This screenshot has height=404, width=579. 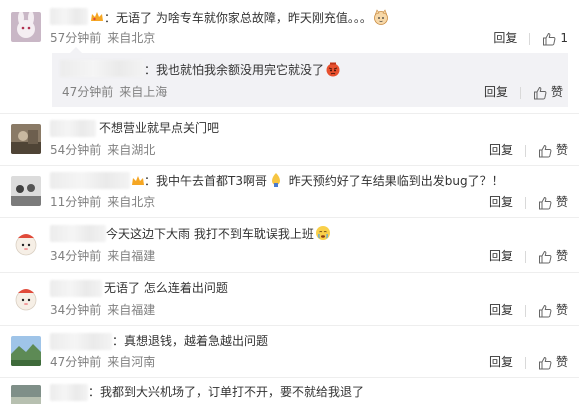 I want to click on comment-time: 54分钟前, so click(x=76, y=150).